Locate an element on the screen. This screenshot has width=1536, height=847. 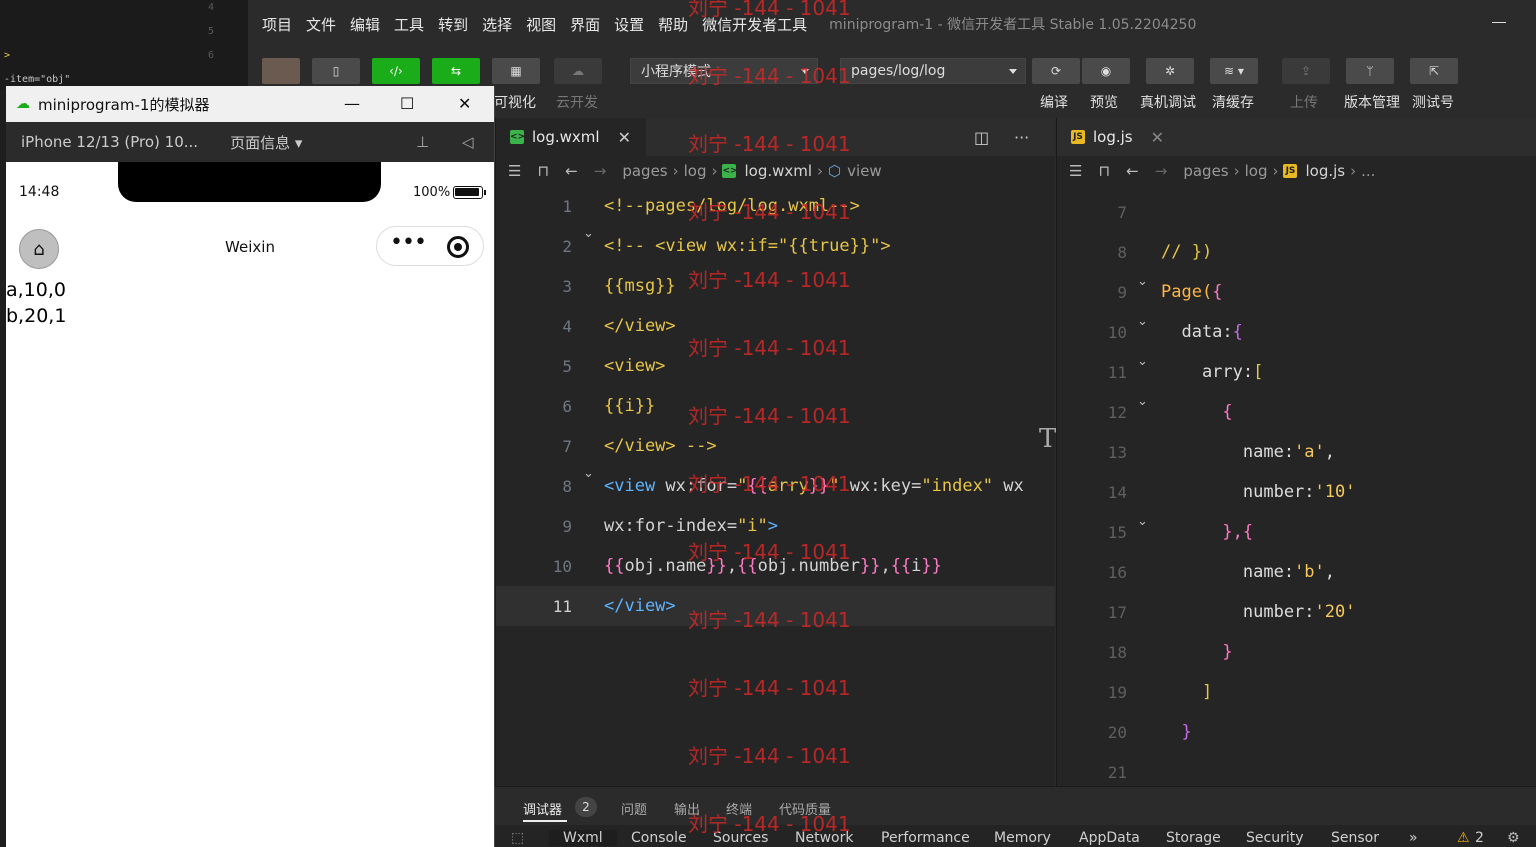
tab-code-quality: 代码质量 is located at coordinates (805, 808).